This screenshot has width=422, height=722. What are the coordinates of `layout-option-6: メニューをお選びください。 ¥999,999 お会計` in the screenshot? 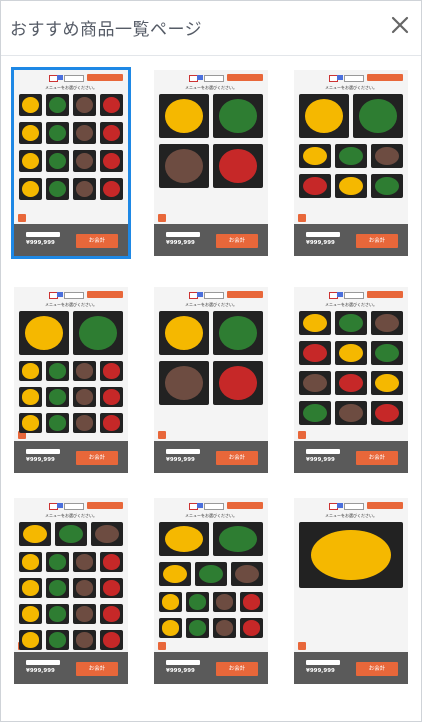 It's located at (351, 380).